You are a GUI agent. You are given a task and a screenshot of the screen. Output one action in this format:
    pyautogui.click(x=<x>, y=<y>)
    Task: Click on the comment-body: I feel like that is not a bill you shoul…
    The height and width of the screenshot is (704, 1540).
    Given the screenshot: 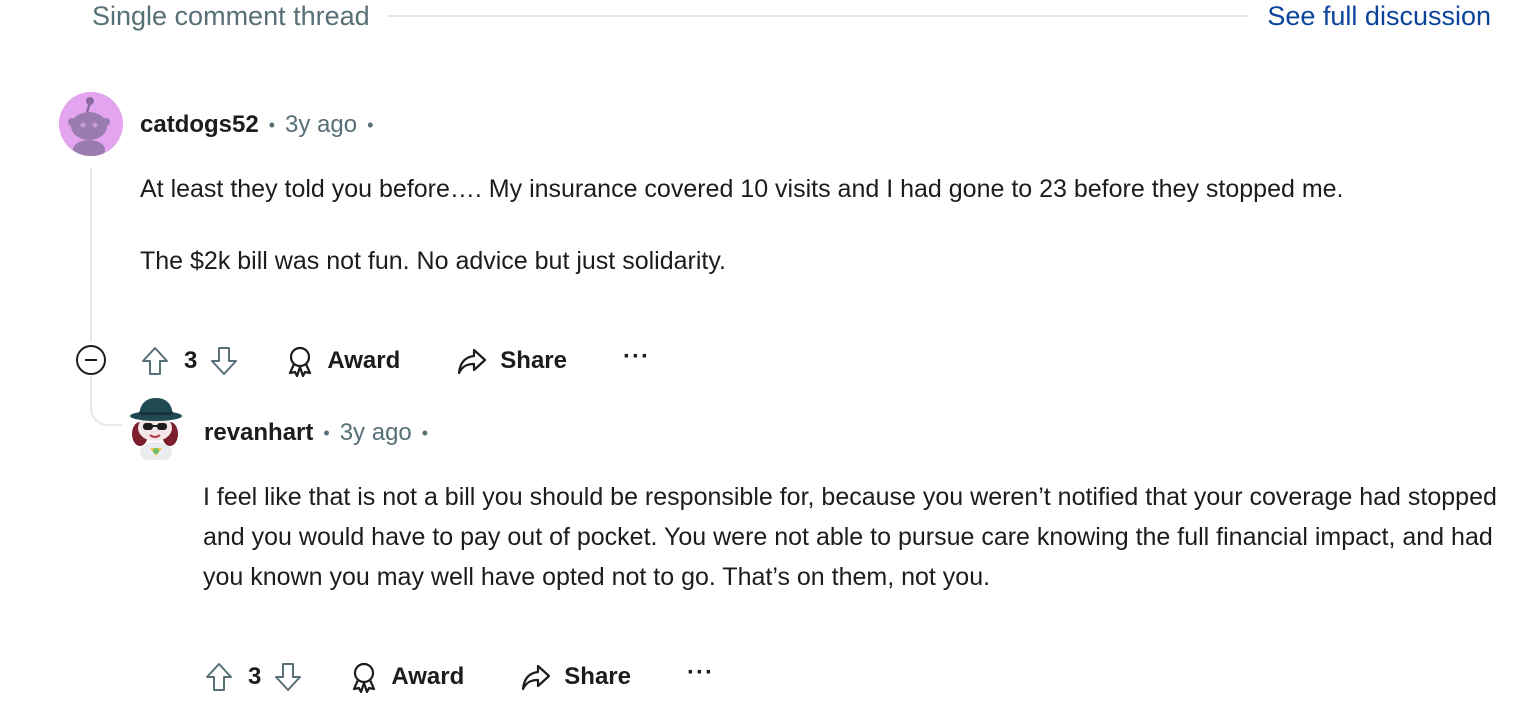 What is the action you would take?
    pyautogui.click(x=853, y=537)
    